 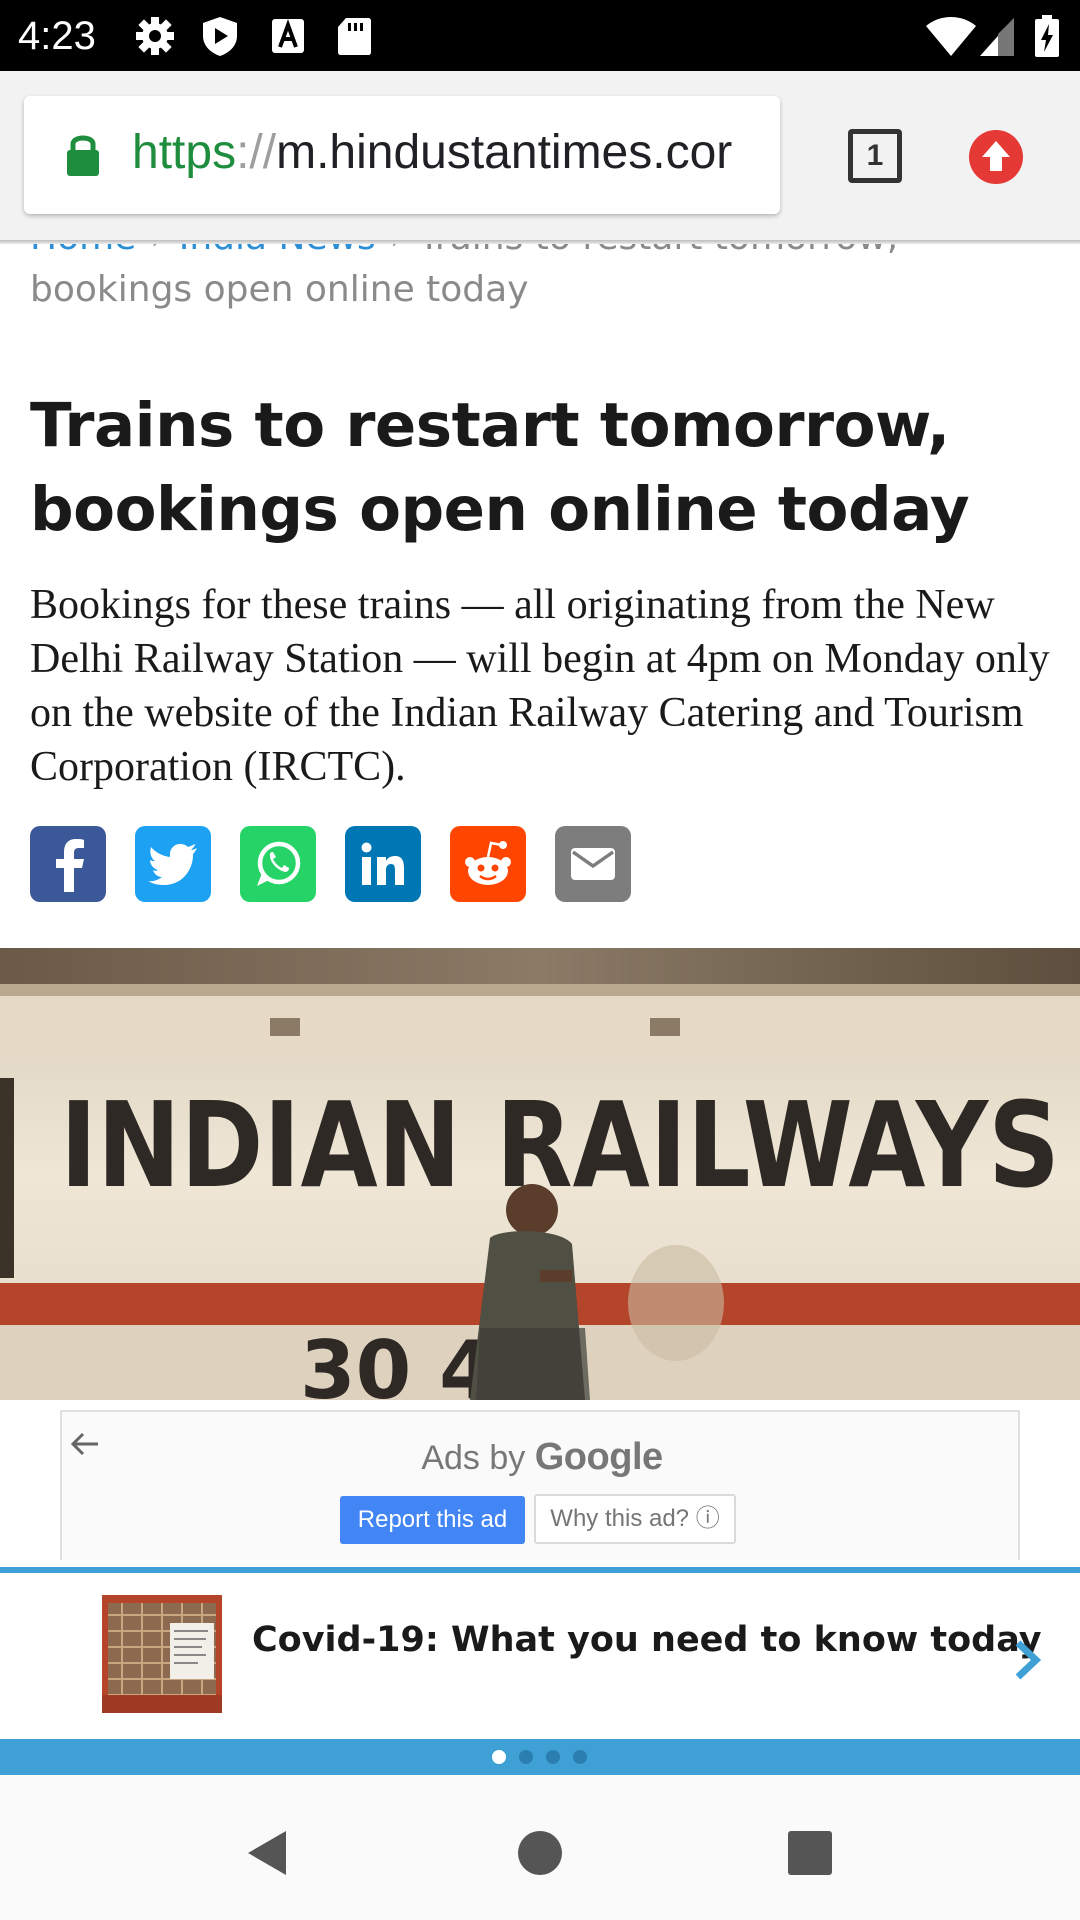 What do you see at coordinates (504, 152) in the screenshot?
I see `url-host: m.hindustantimes.cor` at bounding box center [504, 152].